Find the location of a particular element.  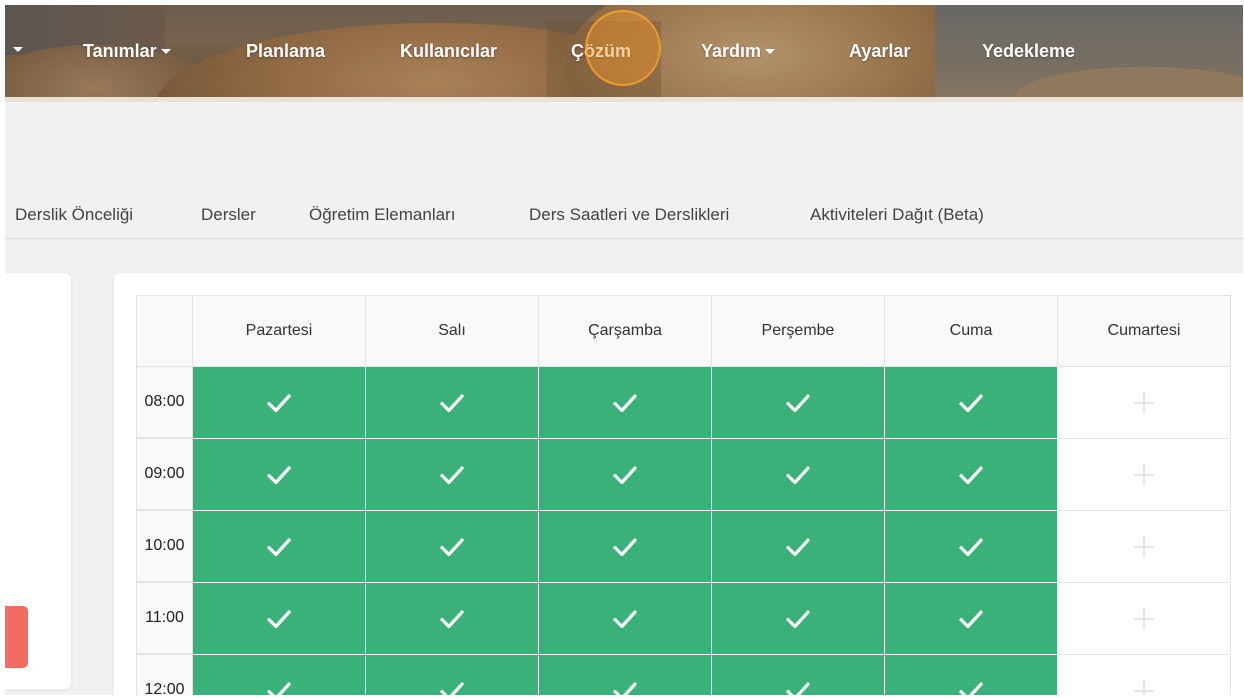

nav-item-yedekleme: Yedekleme is located at coordinates (1028, 51).